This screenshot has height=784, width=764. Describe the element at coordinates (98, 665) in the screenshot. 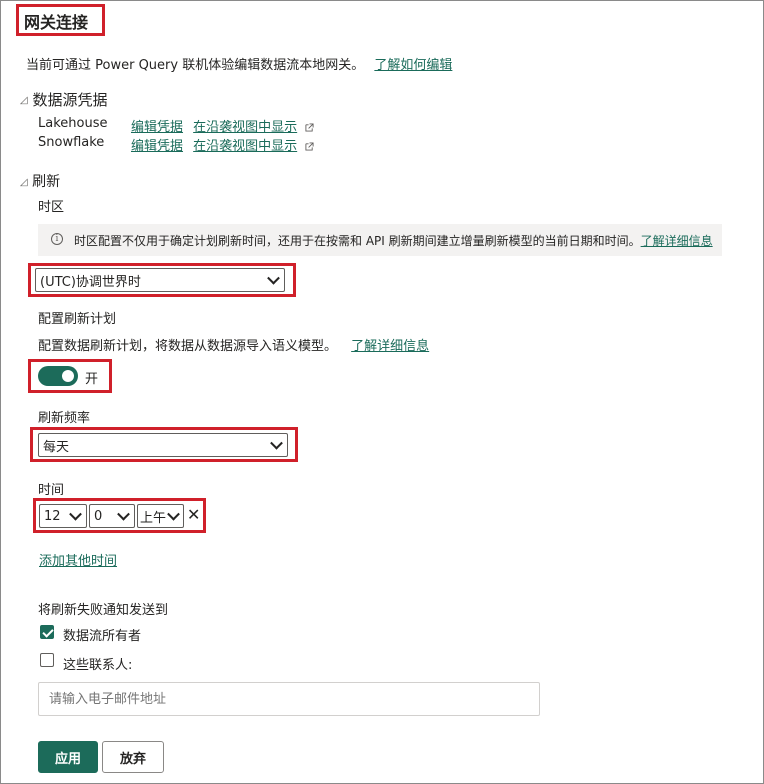

I see `contacts-checkbox-label: 这些联系人:` at that location.